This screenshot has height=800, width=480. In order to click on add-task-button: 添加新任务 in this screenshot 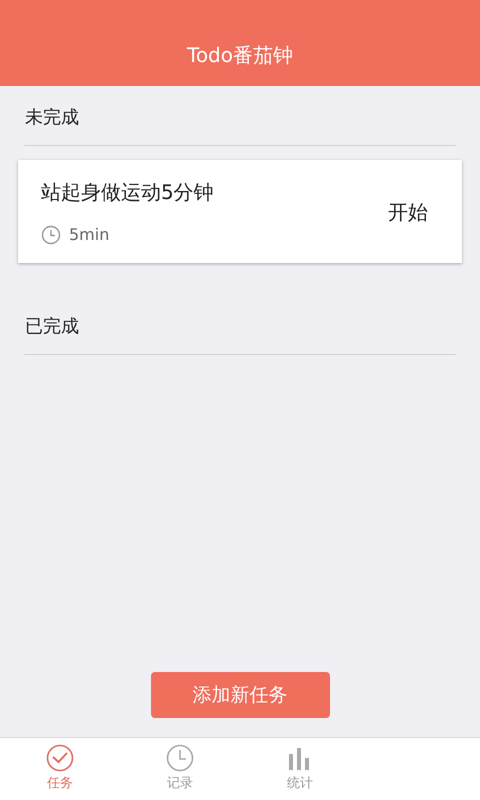, I will do `click(240, 695)`.